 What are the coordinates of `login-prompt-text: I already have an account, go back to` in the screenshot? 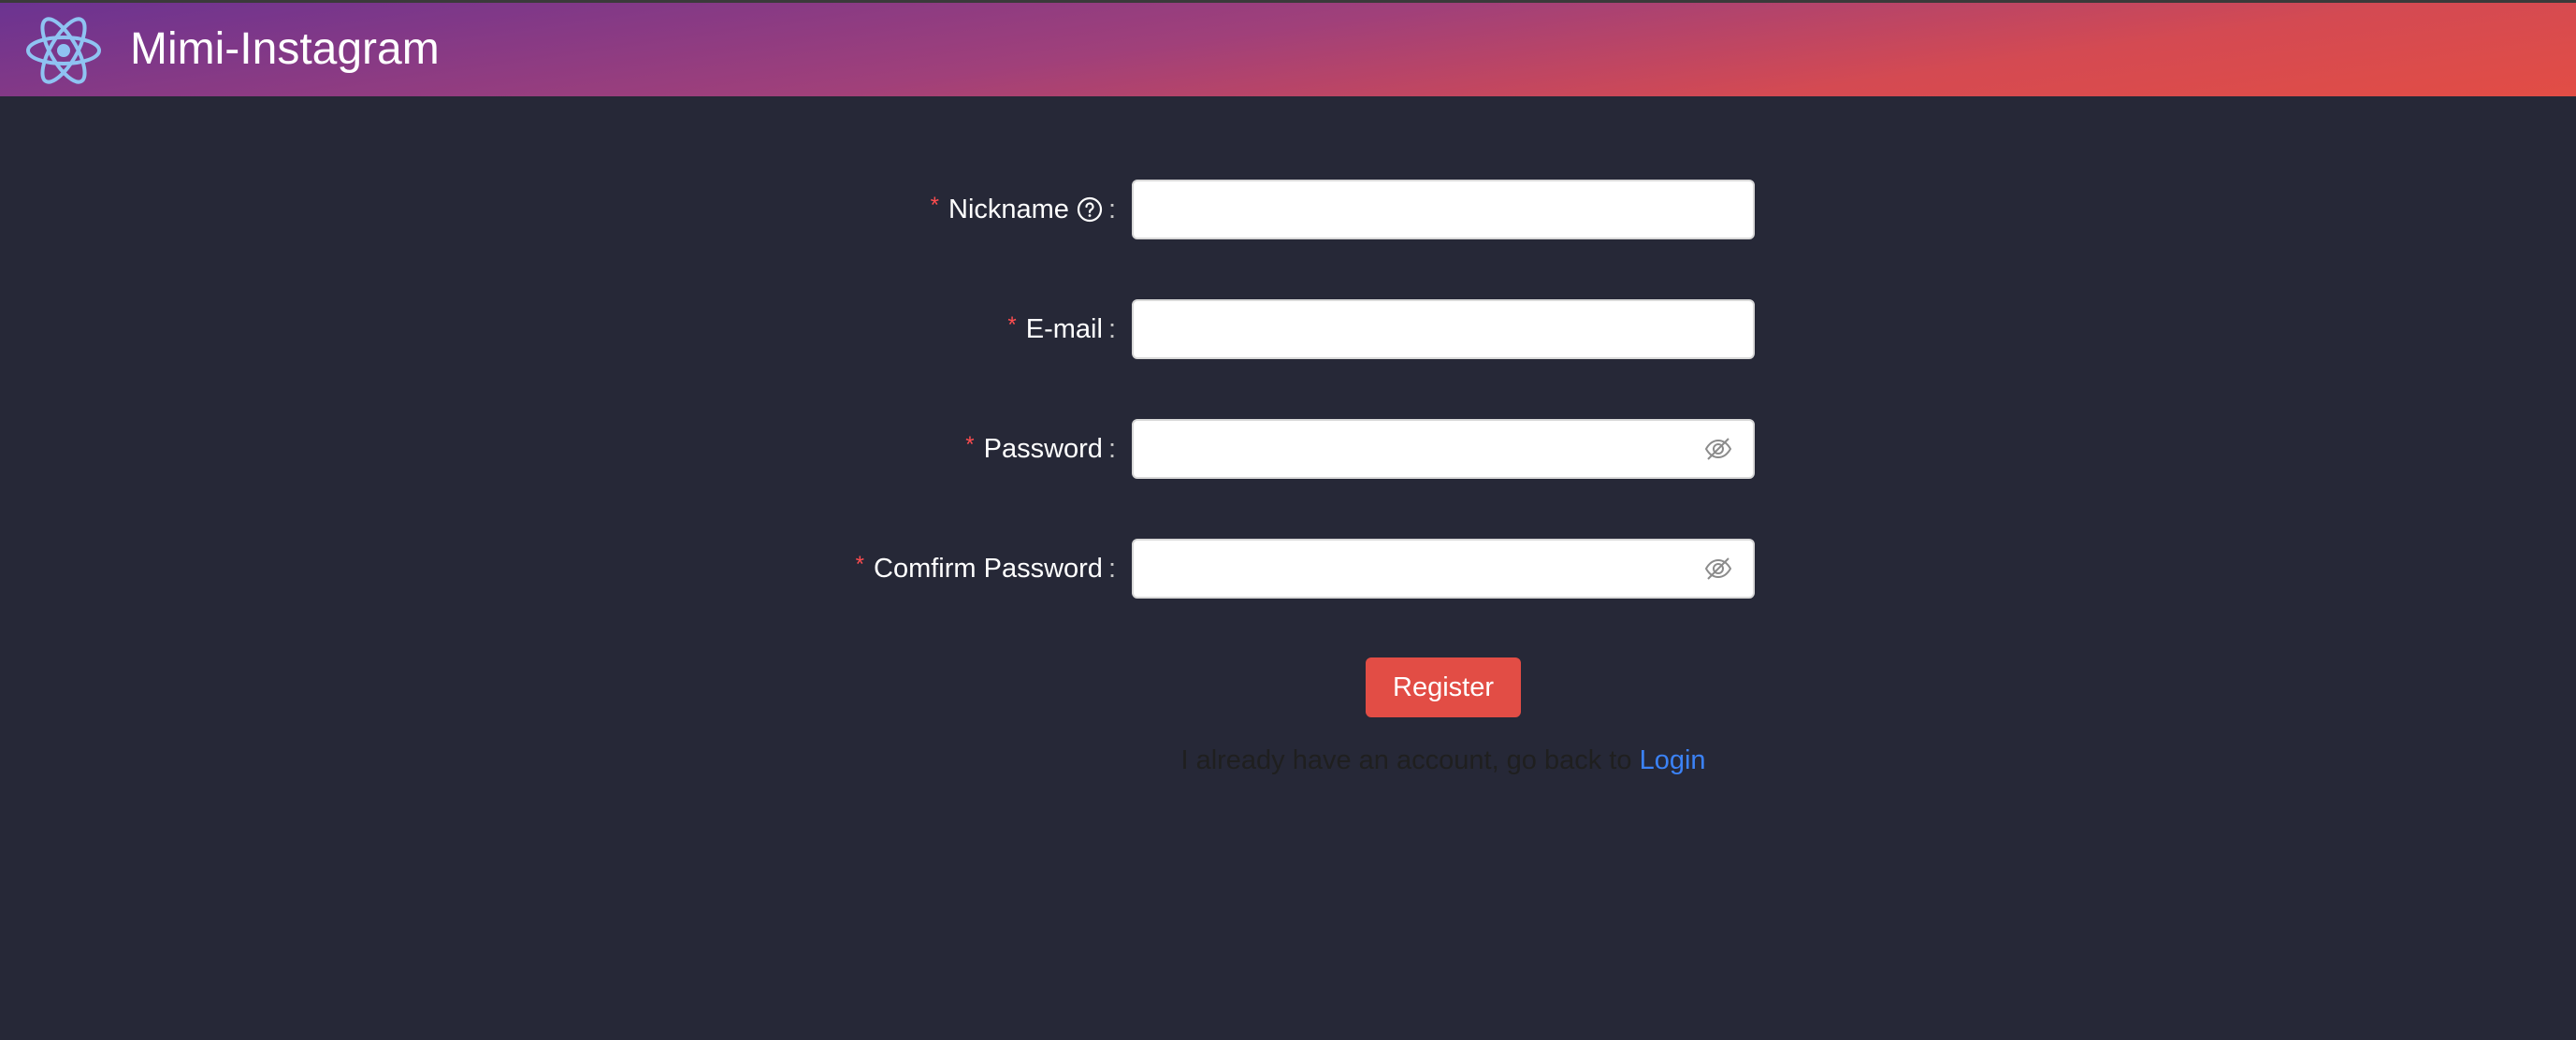 It's located at (1410, 760).